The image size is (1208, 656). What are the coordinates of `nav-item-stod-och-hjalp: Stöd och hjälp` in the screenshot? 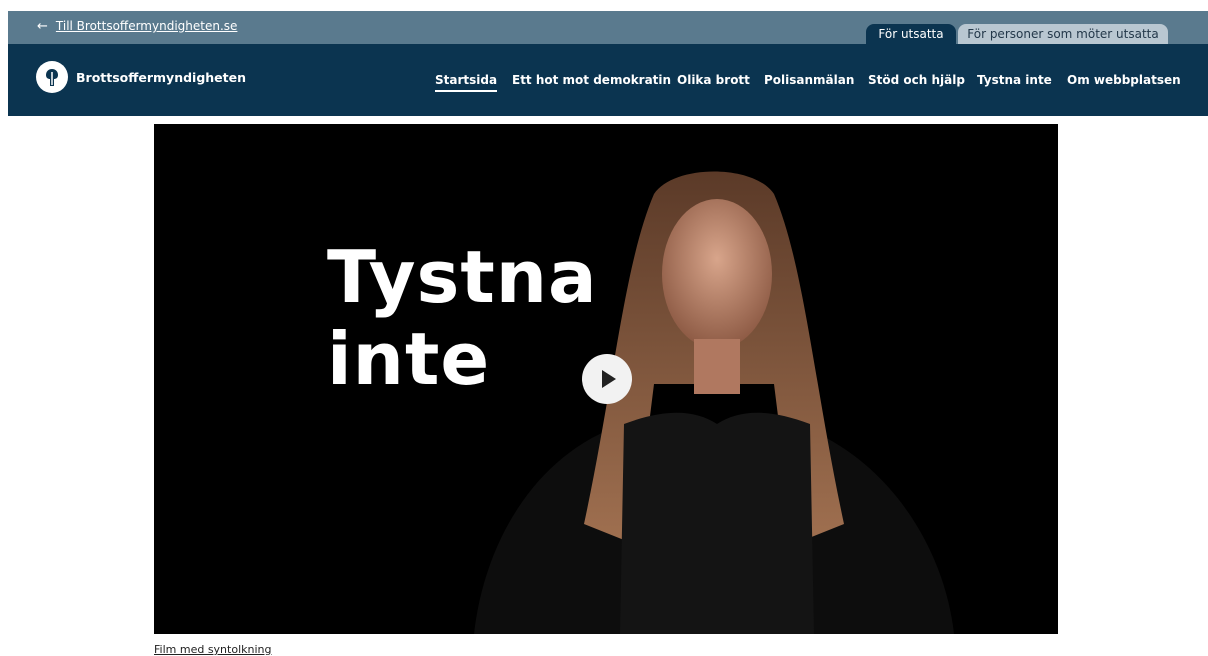 It's located at (916, 80).